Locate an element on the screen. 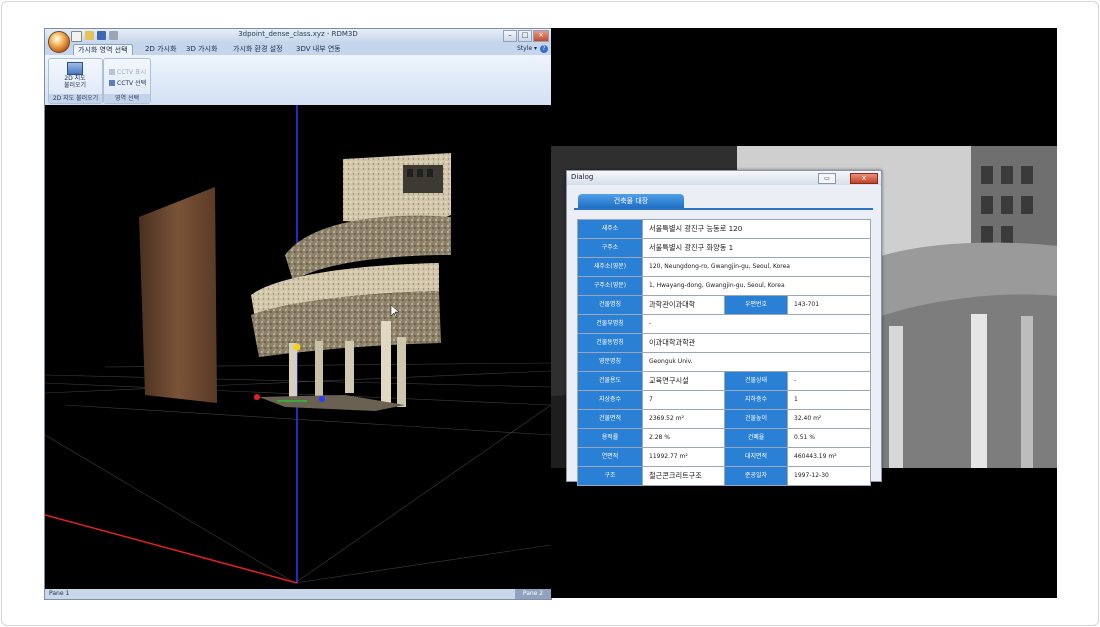 The image size is (1100, 627). table-row: 구주소 서울특별시 광진구 화양동 1 is located at coordinates (724, 248).